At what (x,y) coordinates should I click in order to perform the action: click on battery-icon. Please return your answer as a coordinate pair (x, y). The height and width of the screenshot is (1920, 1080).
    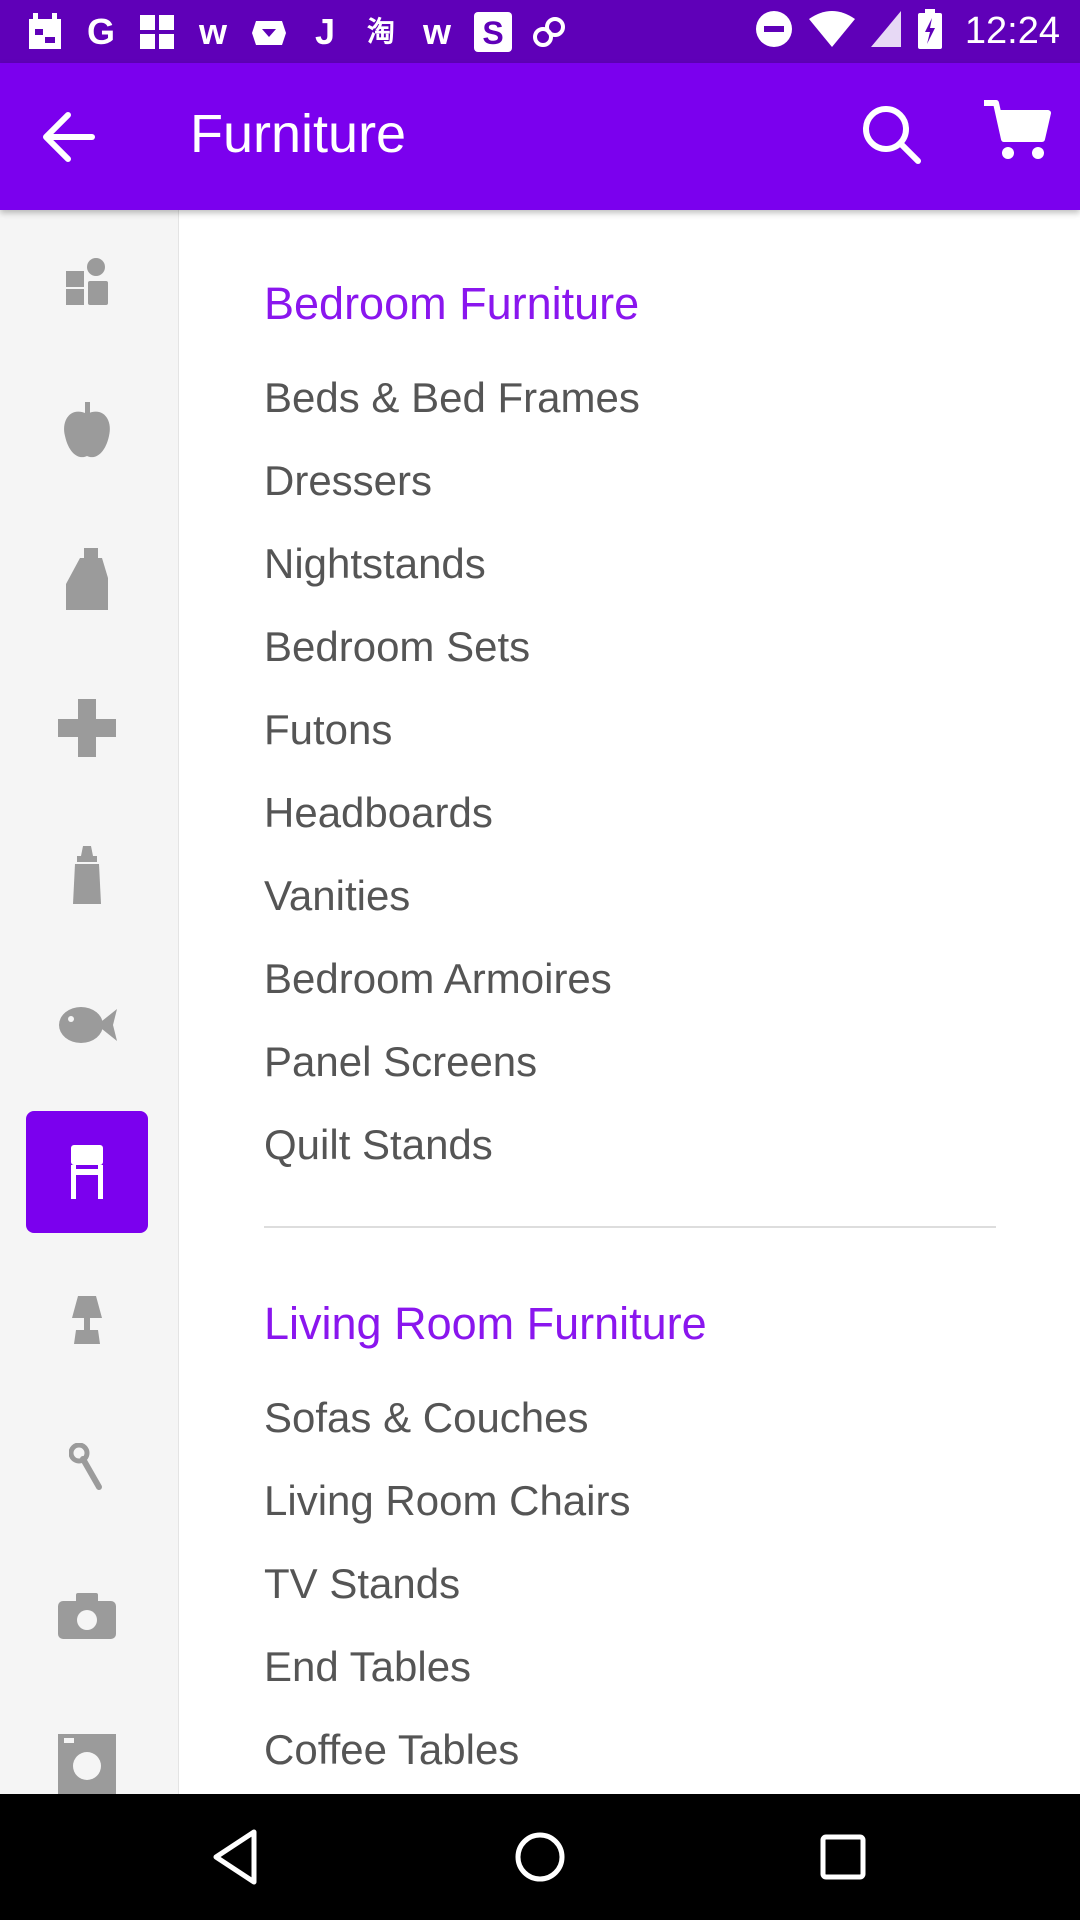
    Looking at the image, I should click on (930, 31).